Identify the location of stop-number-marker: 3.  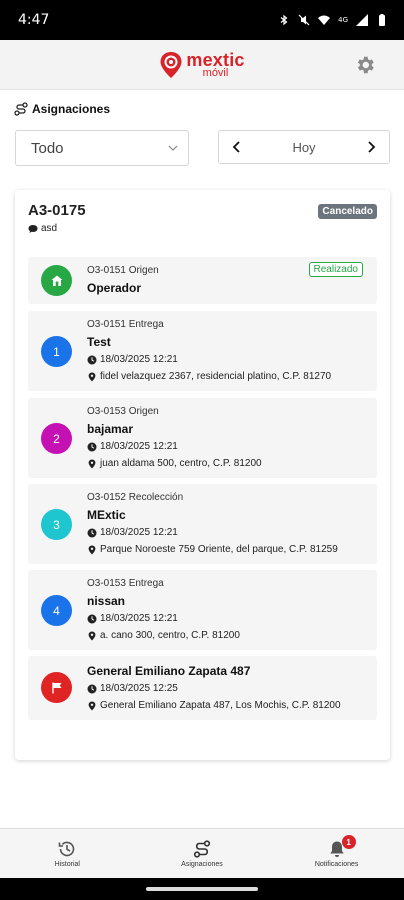
(56, 524).